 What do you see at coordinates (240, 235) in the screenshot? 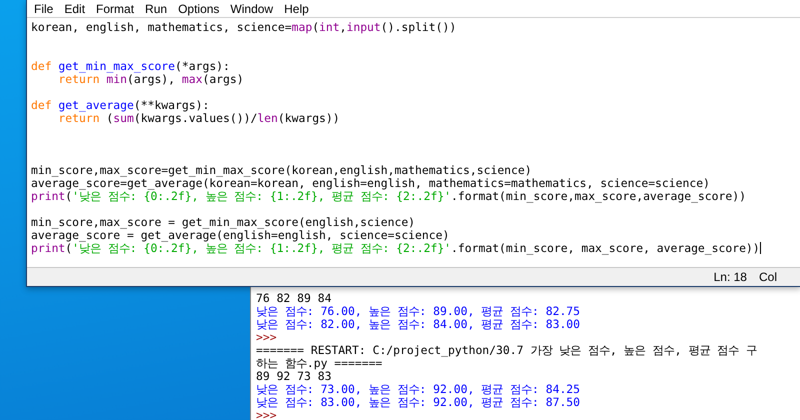
I see `code-line: average_score = get_average(english=english, science=science)` at bounding box center [240, 235].